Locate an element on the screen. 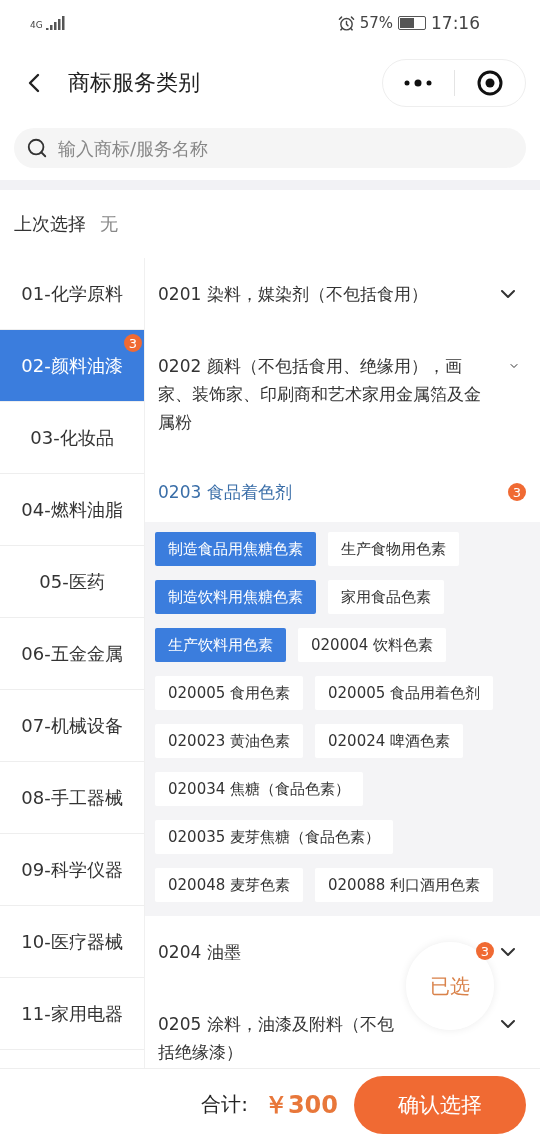 Image resolution: width=540 pixels, height=1140 pixels. group-title: 0204 油墨 is located at coordinates (199, 952).